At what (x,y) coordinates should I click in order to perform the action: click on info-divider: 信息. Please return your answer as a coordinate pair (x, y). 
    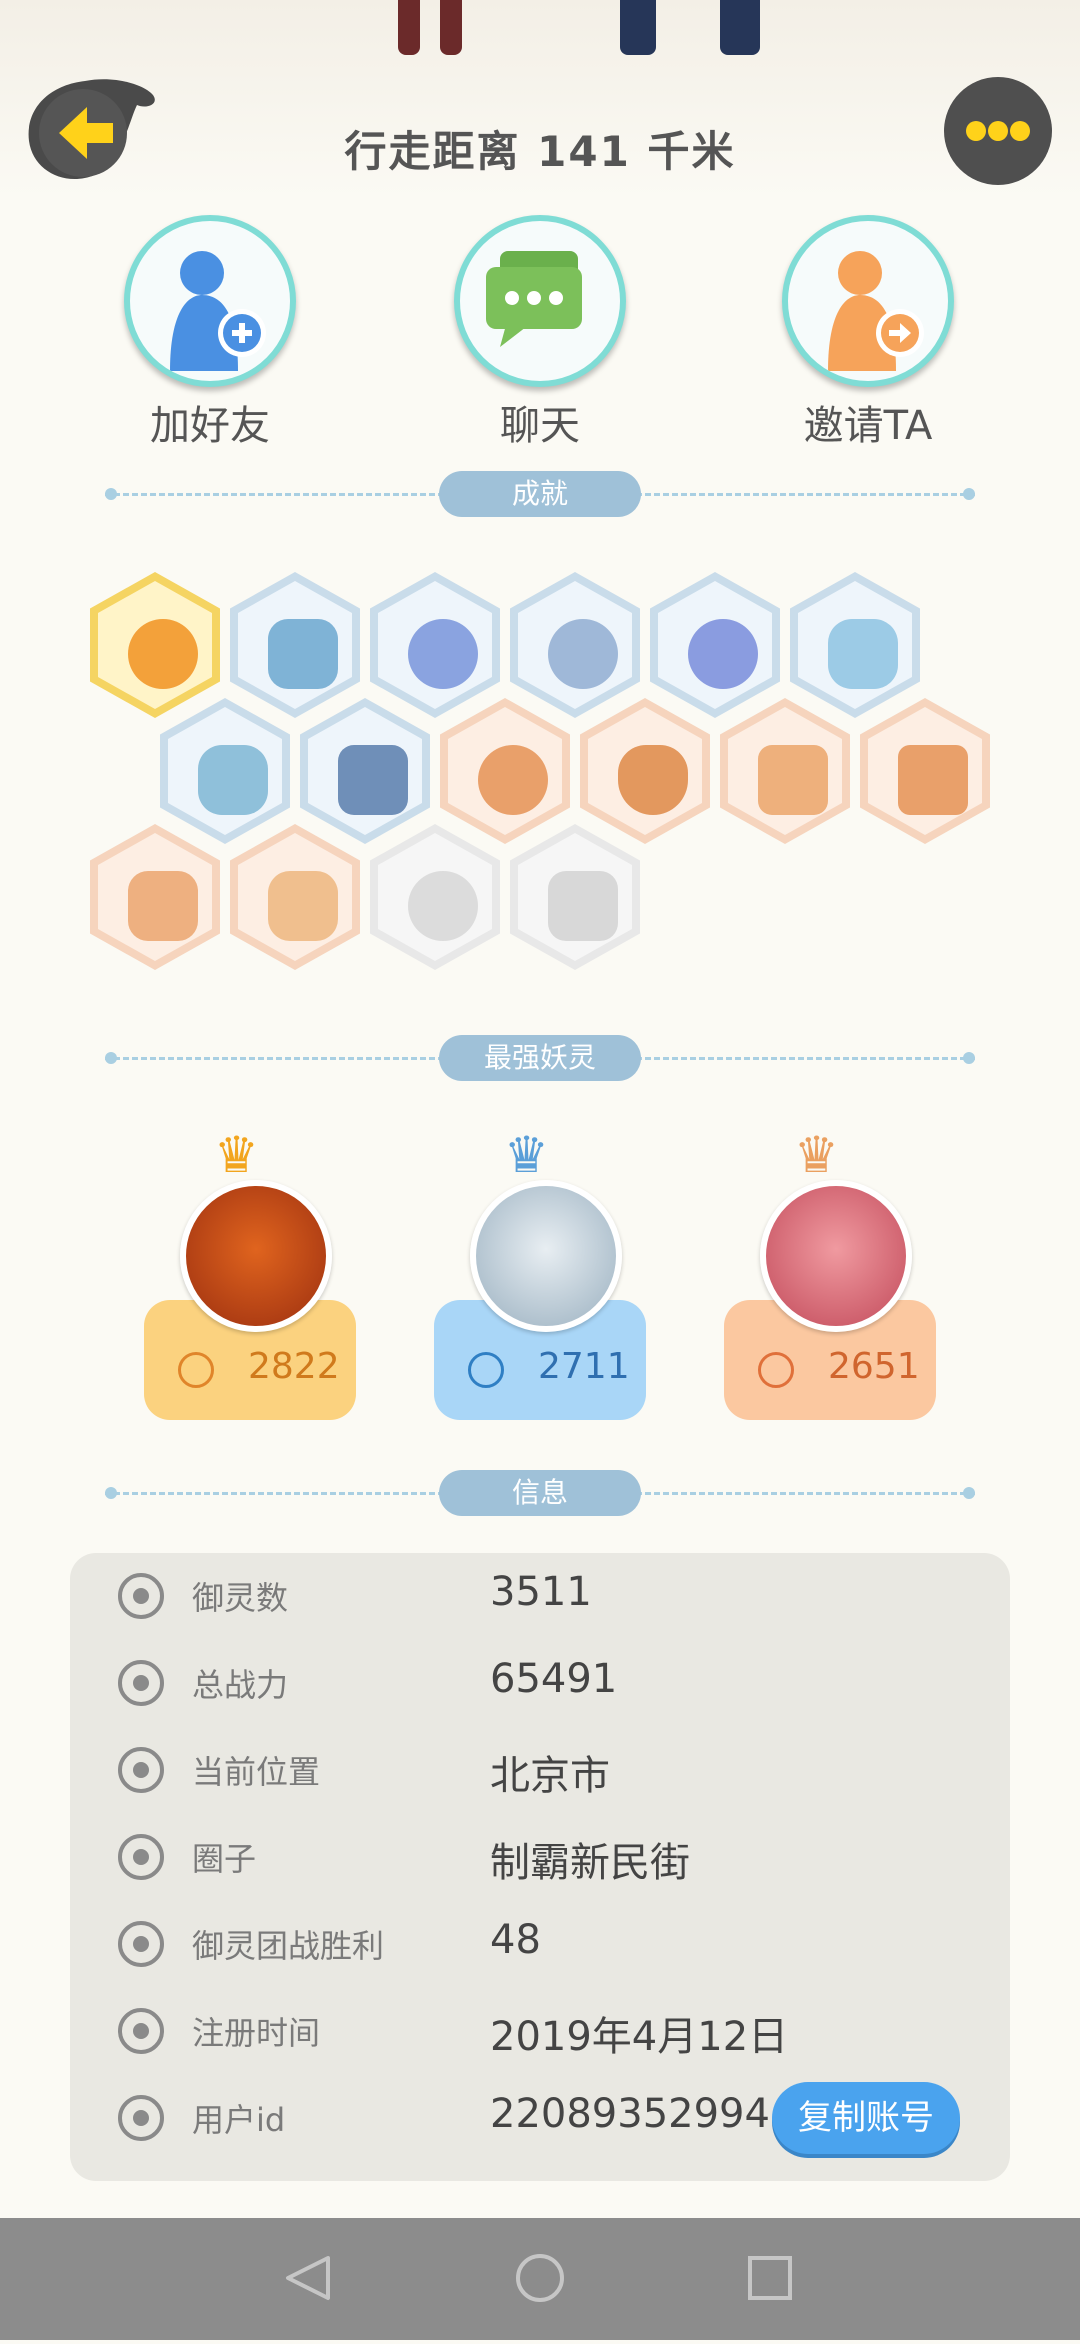
    Looking at the image, I should click on (540, 1493).